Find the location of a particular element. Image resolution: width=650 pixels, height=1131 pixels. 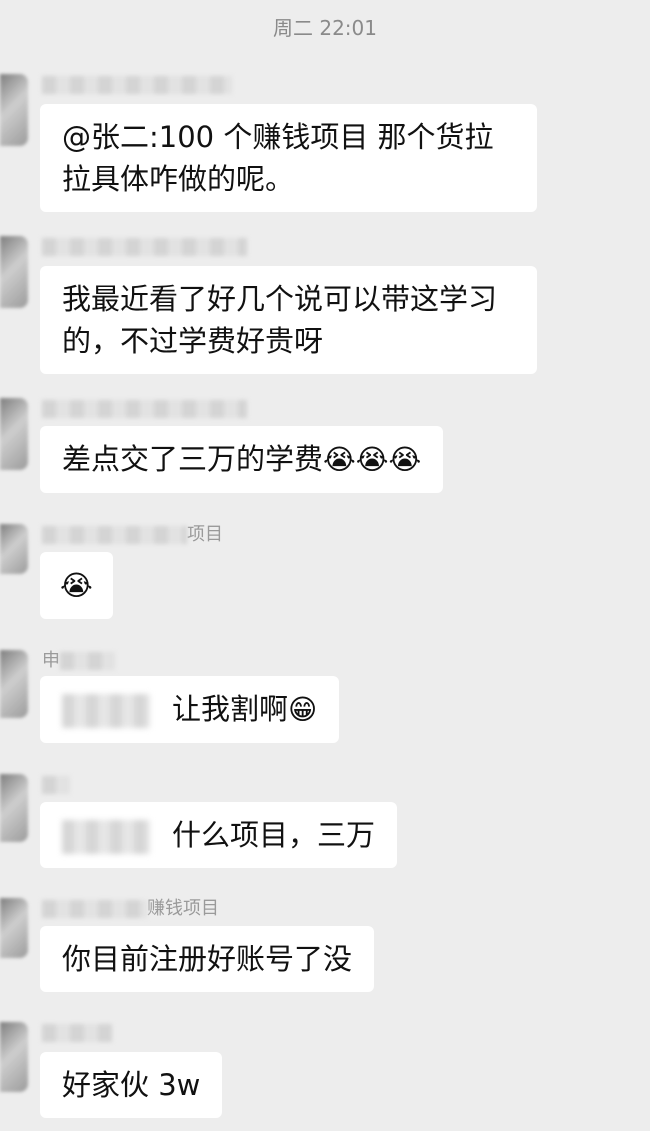

message-bubble: 好家伙 3w is located at coordinates (131, 1085).